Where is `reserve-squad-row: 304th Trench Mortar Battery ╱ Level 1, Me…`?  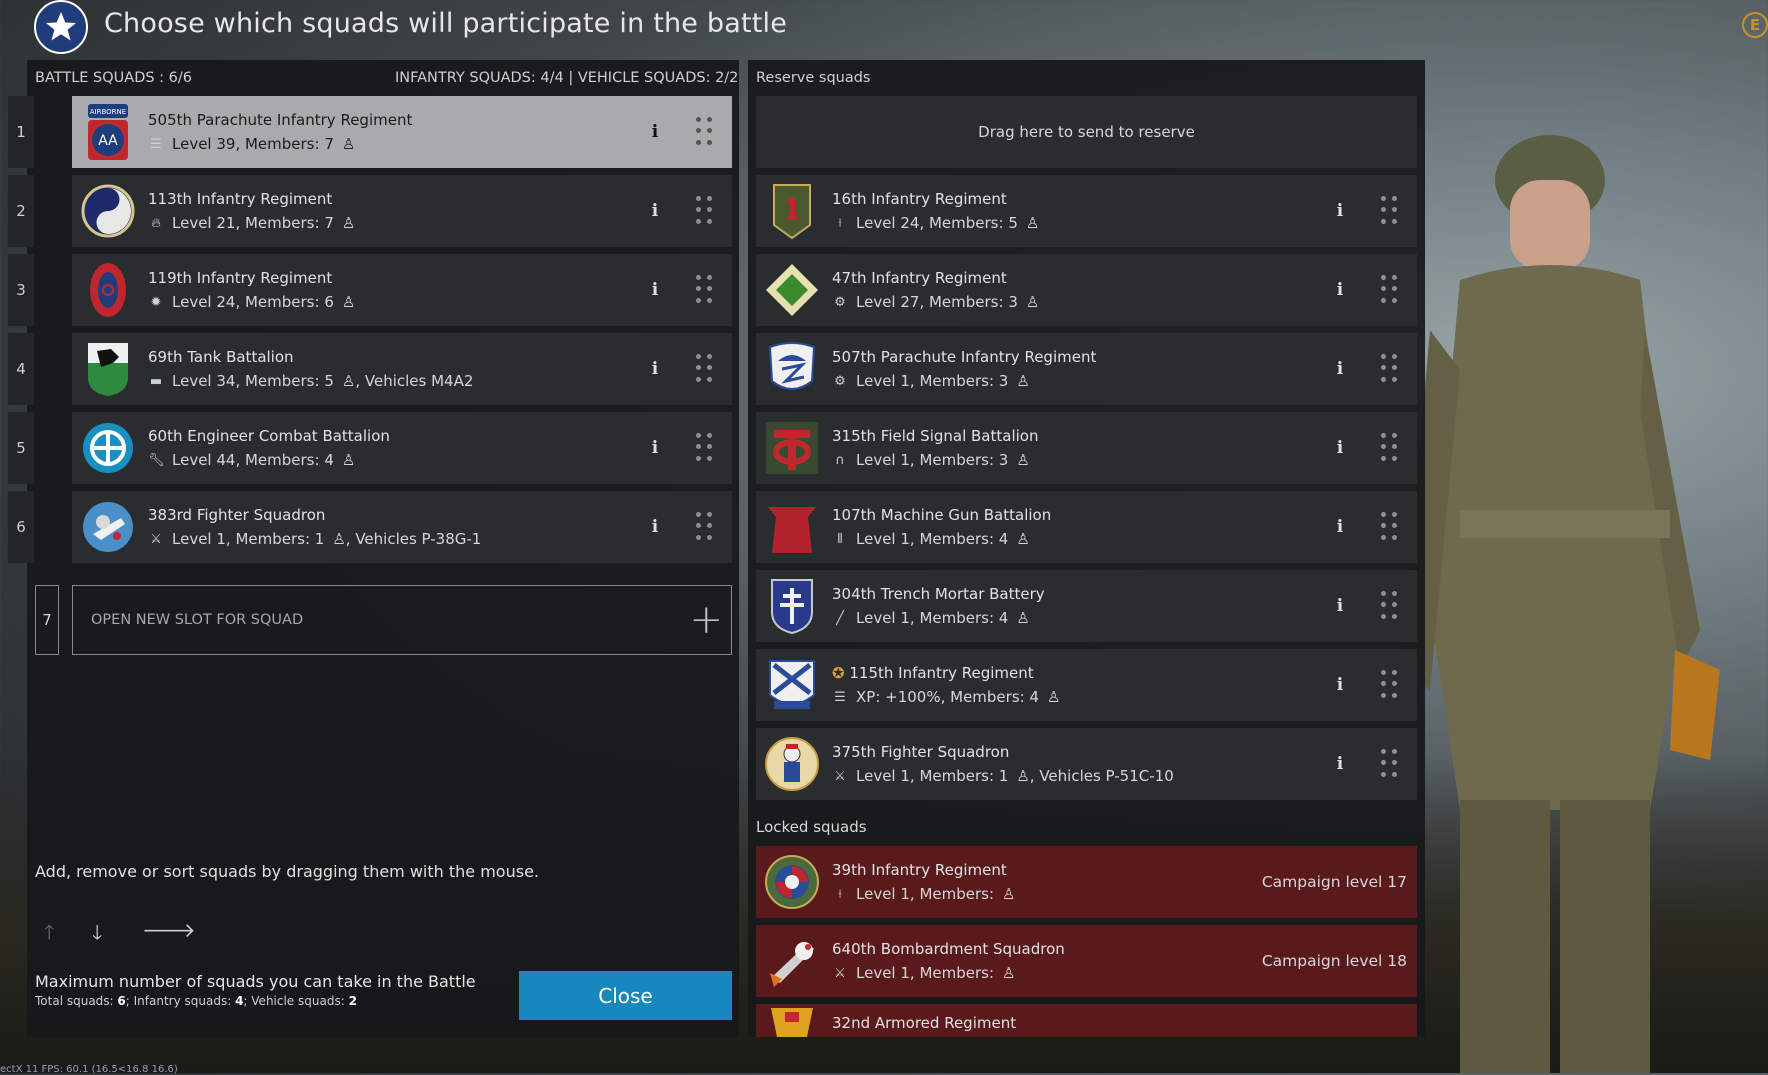 reserve-squad-row: 304th Trench Mortar Battery ╱ Level 1, Me… is located at coordinates (1086, 606).